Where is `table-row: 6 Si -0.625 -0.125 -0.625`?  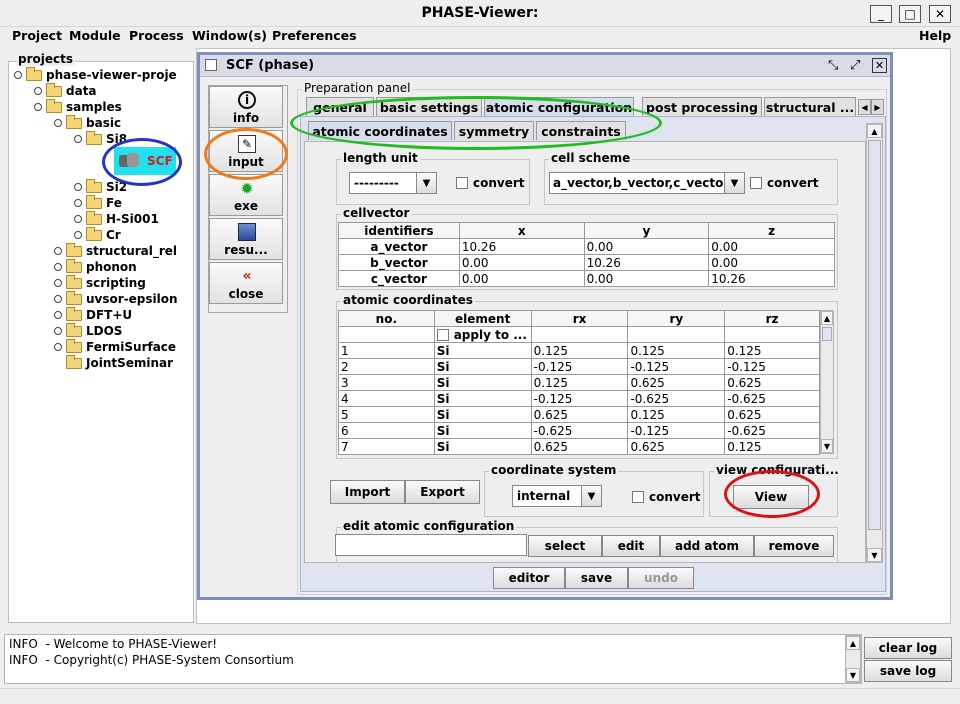 table-row: 6 Si -0.625 -0.125 -0.625 is located at coordinates (579, 430).